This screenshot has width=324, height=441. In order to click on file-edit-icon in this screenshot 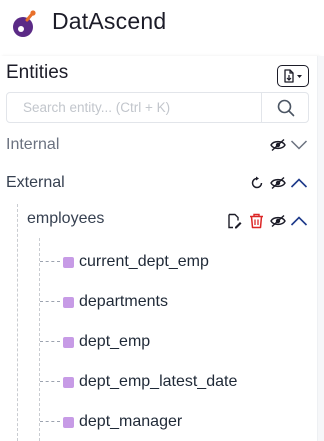, I will do `click(235, 221)`.